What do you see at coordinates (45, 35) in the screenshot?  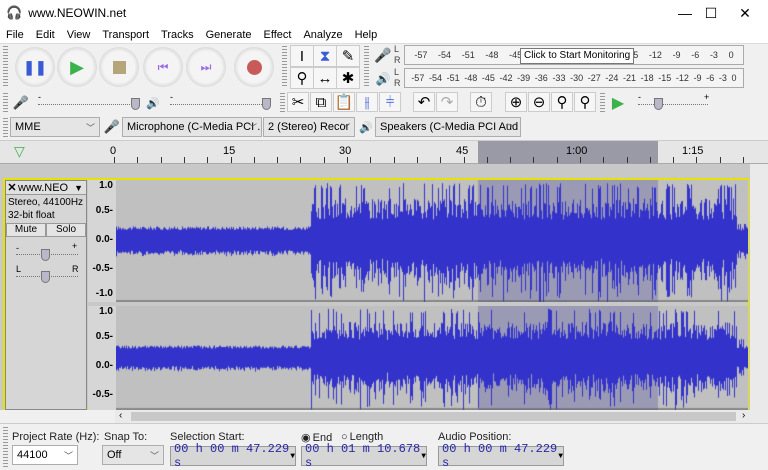 I see `menu-edit: Edit` at bounding box center [45, 35].